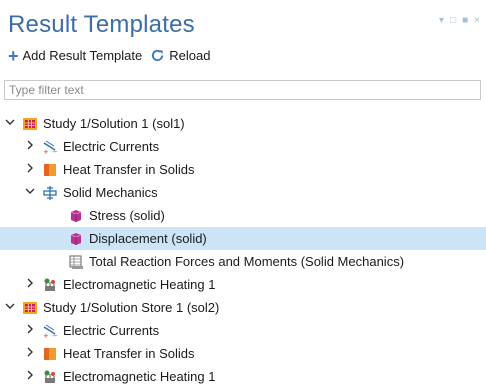 This screenshot has width=486, height=388. What do you see at coordinates (243, 192) in the screenshot?
I see `tree-item: Solid Mechanics` at bounding box center [243, 192].